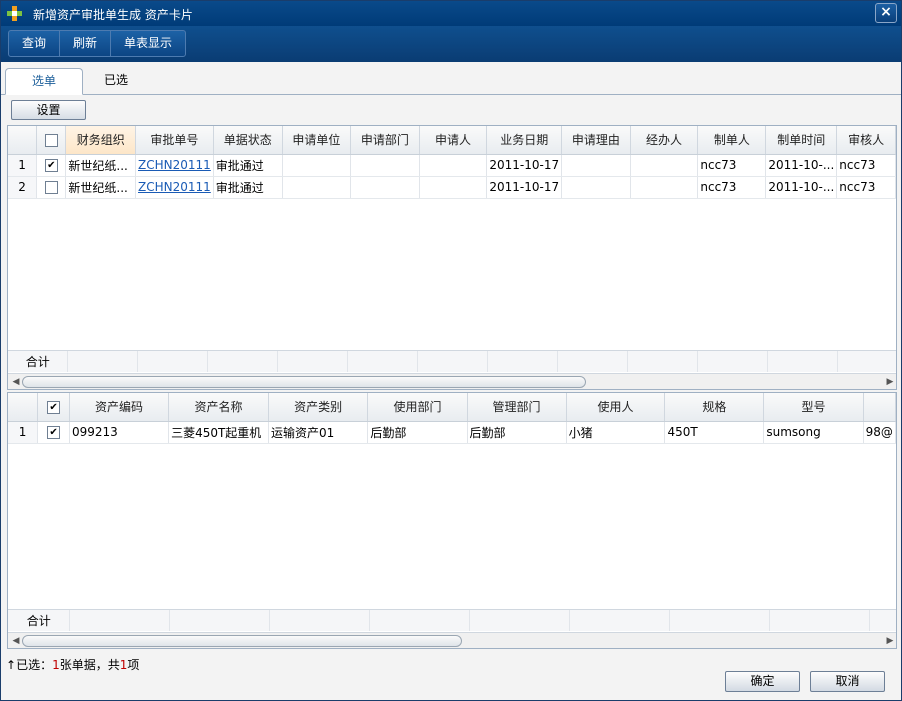 This screenshot has width=902, height=701. I want to click on row-checkbox-cell, so click(53, 432).